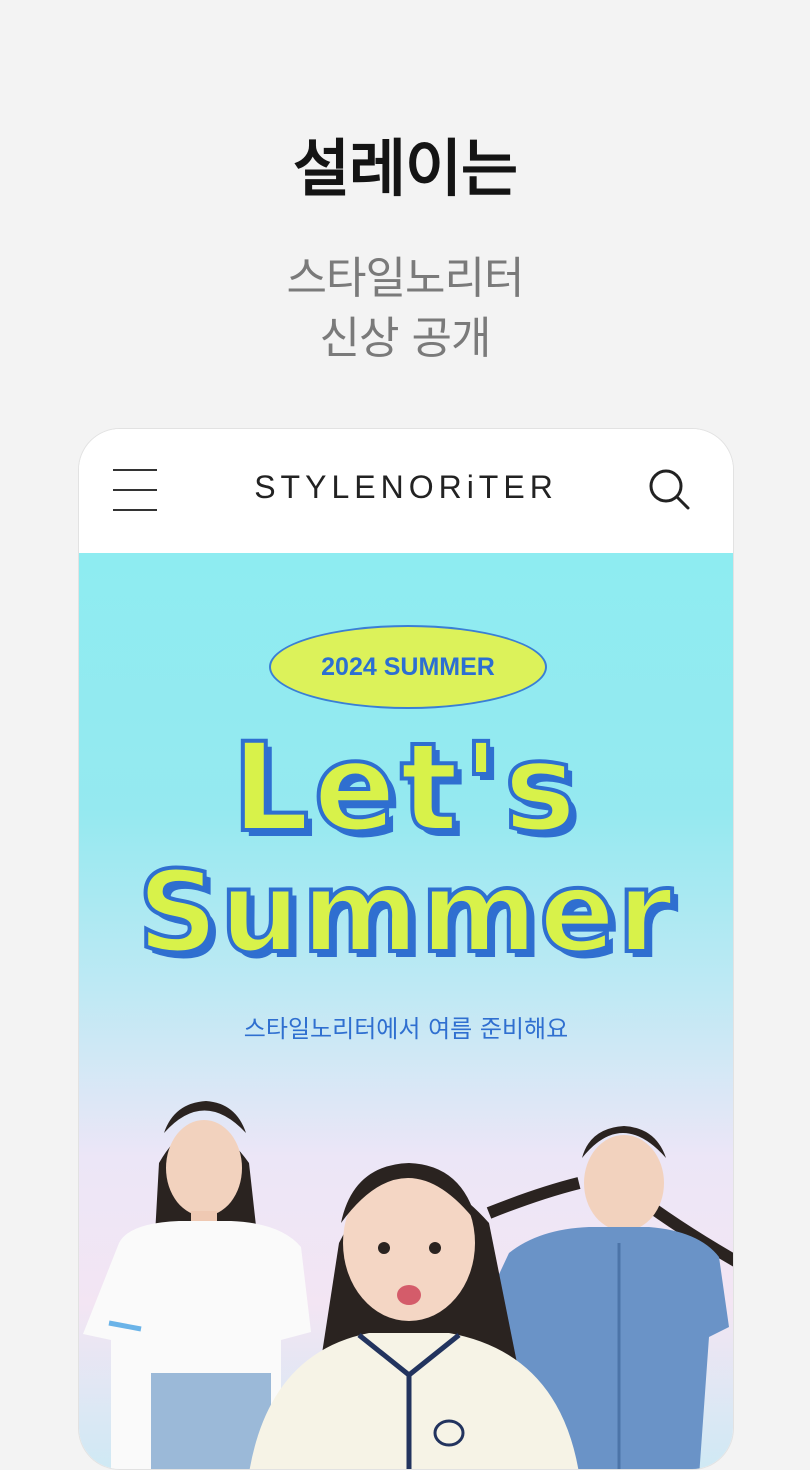 The image size is (810, 1470). What do you see at coordinates (405, 278) in the screenshot?
I see `promo-subline-brand: 스타일노리터` at bounding box center [405, 278].